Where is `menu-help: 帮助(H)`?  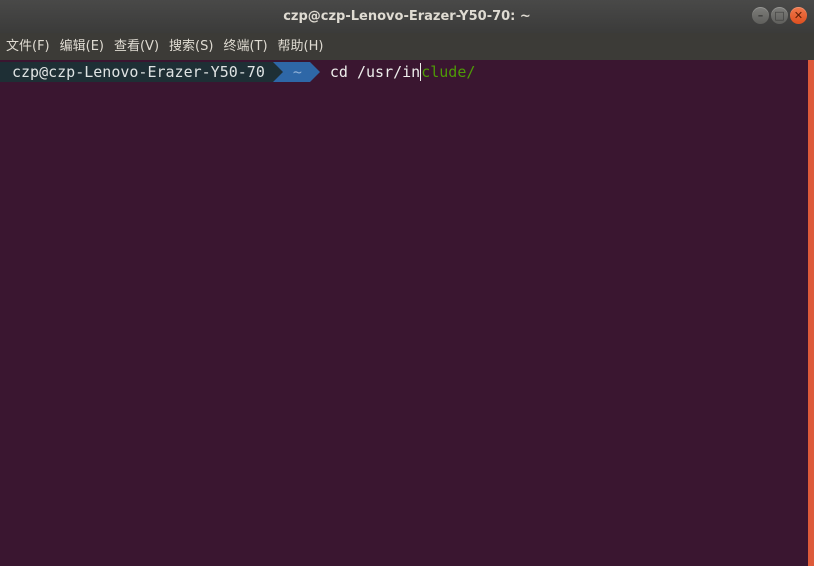
menu-help: 帮助(H) is located at coordinates (301, 46).